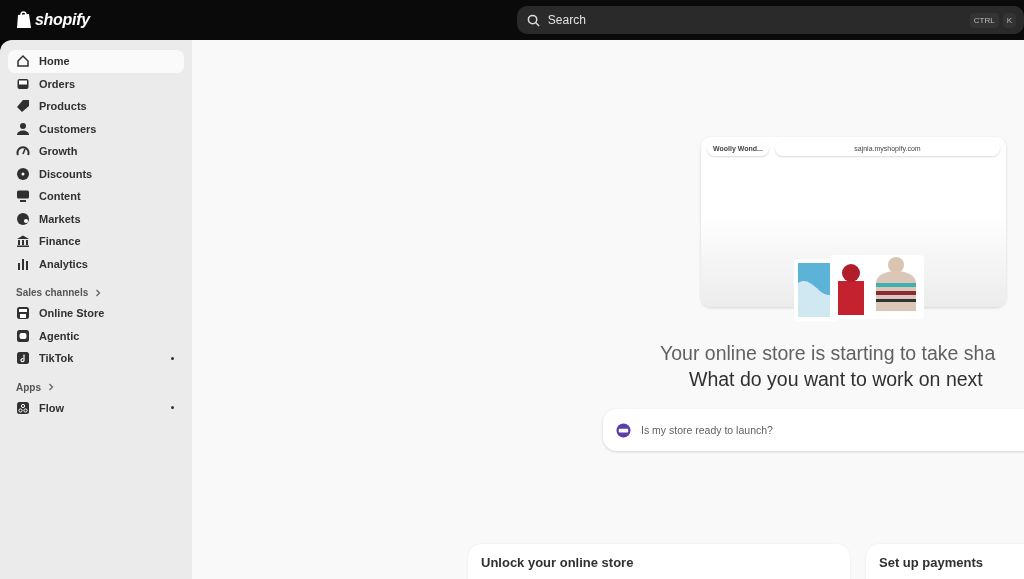  Describe the element at coordinates (96, 218) in the screenshot. I see `nav-item: Markets` at that location.